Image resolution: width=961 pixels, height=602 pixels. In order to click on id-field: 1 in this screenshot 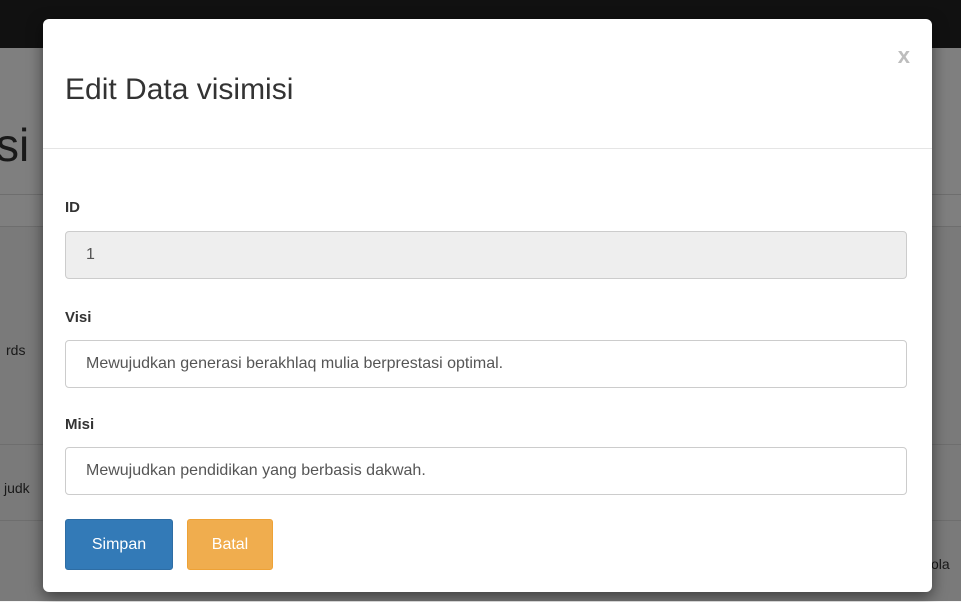, I will do `click(486, 255)`.